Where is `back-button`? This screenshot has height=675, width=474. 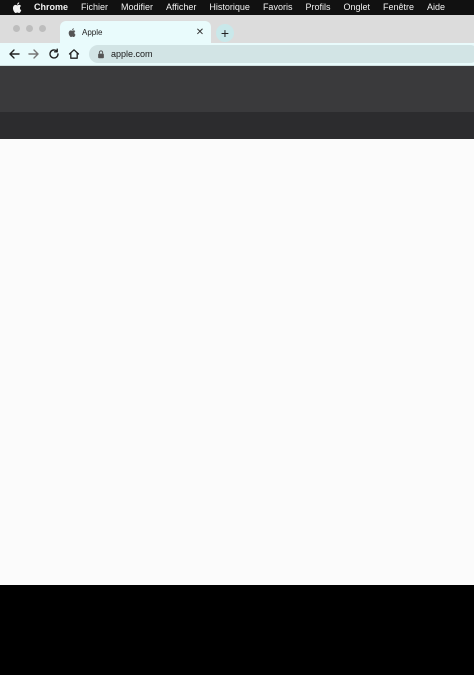
back-button is located at coordinates (14, 54).